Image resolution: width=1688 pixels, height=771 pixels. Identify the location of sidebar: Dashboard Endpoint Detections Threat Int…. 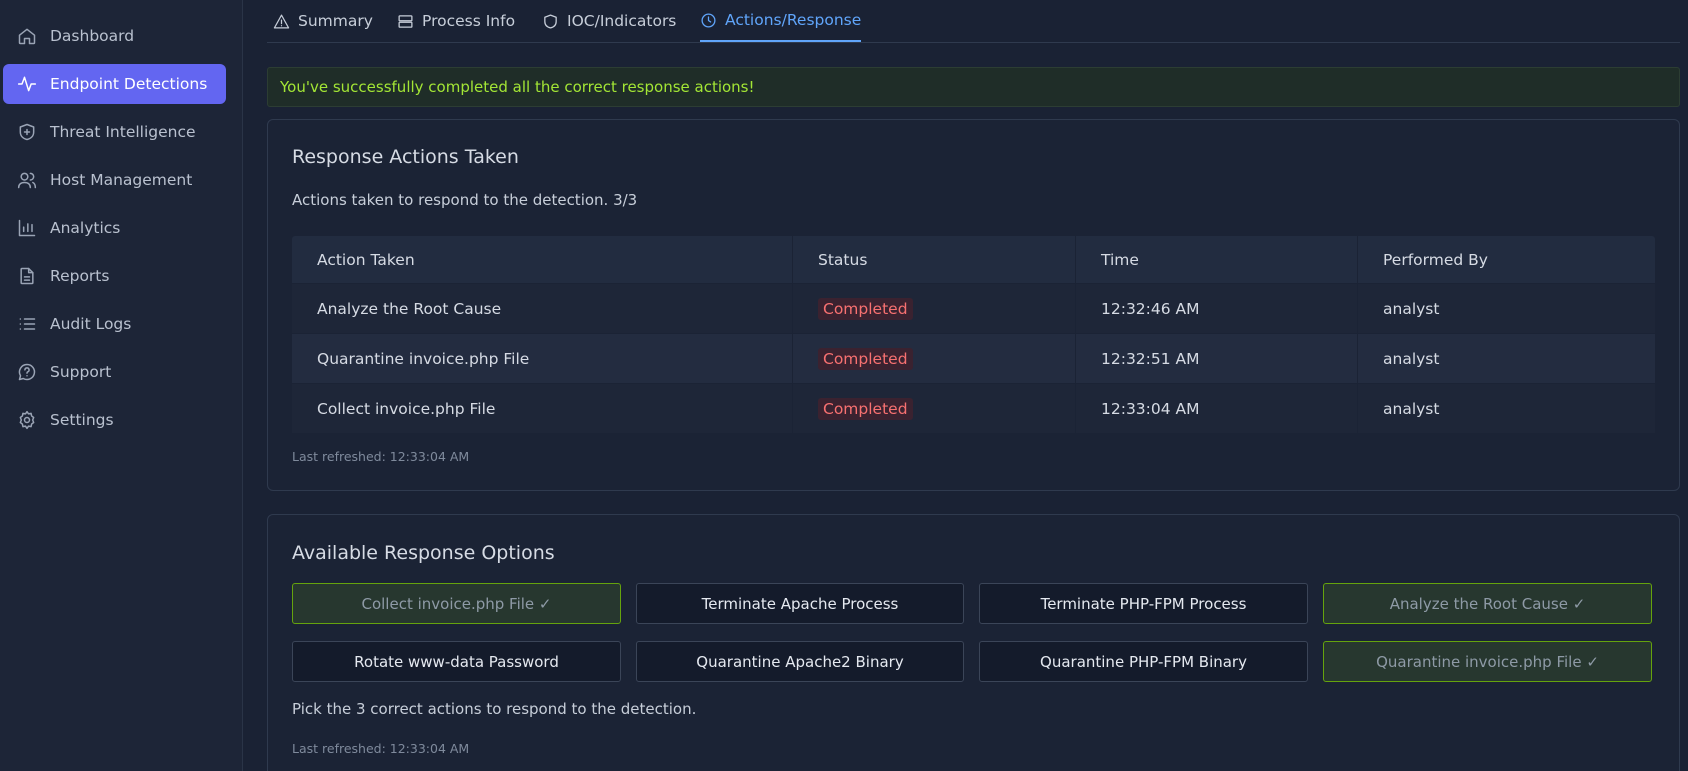
(121, 385).